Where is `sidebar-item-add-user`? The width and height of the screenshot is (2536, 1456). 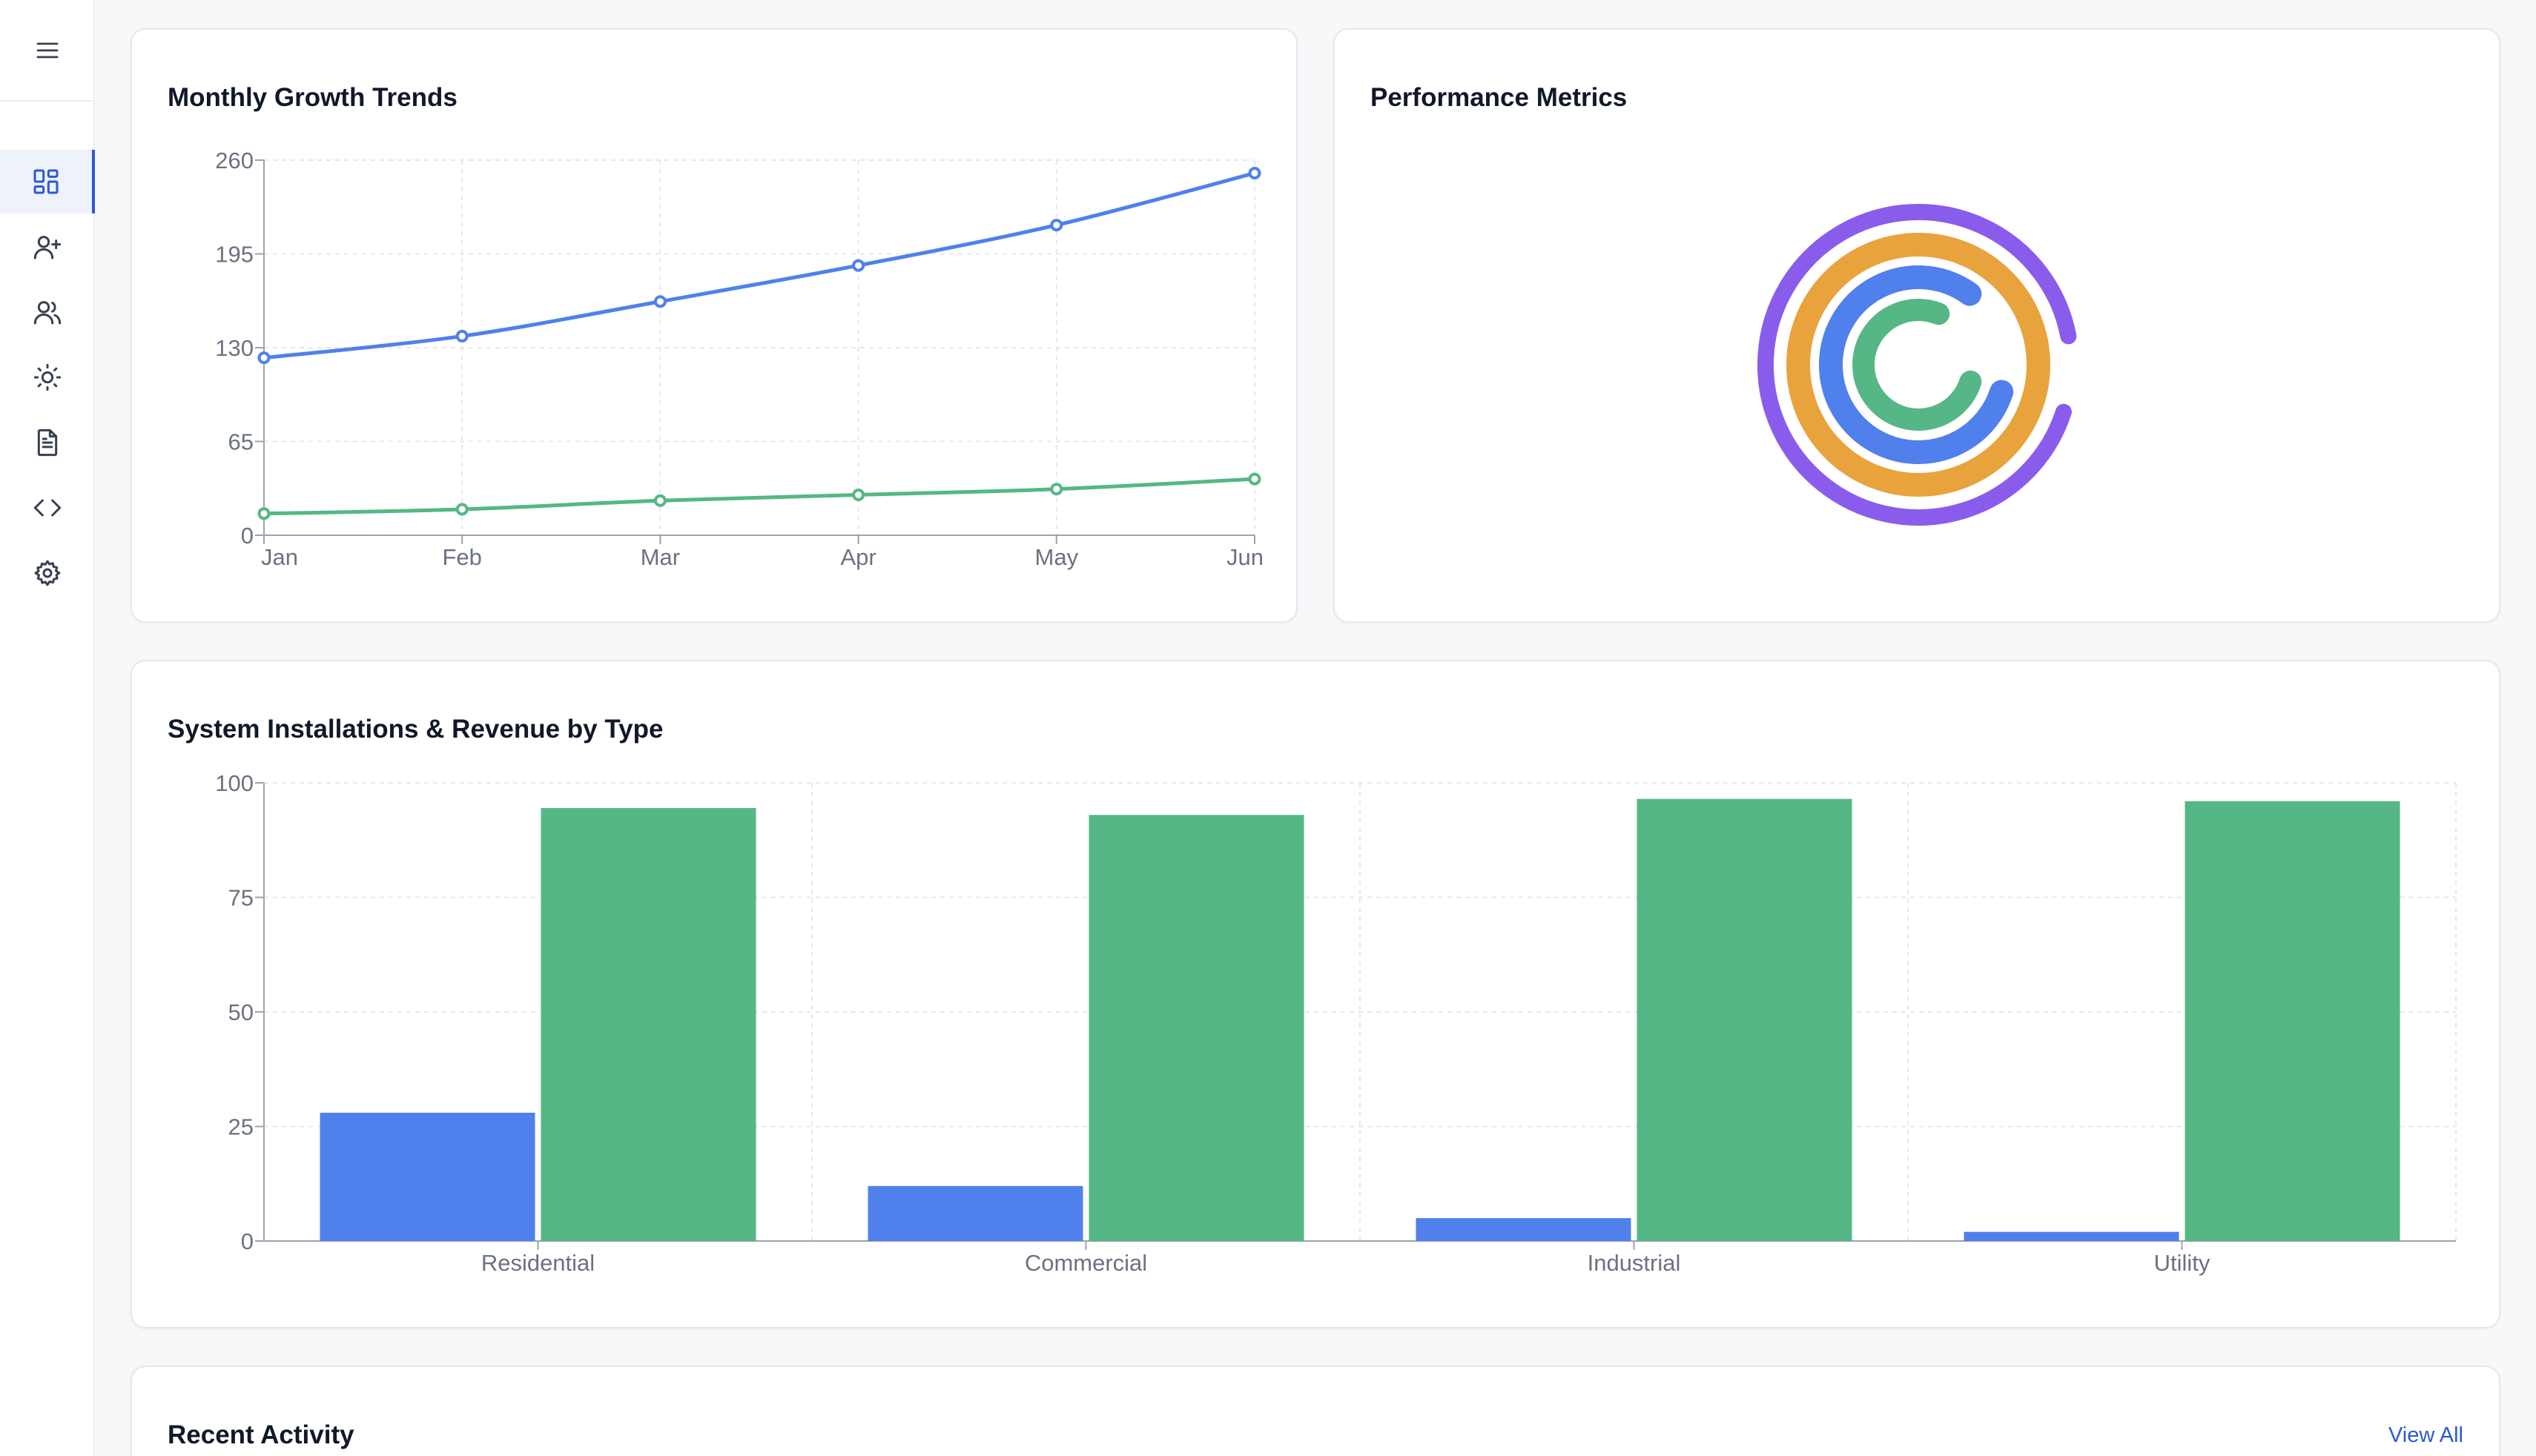
sidebar-item-add-user is located at coordinates (48, 247).